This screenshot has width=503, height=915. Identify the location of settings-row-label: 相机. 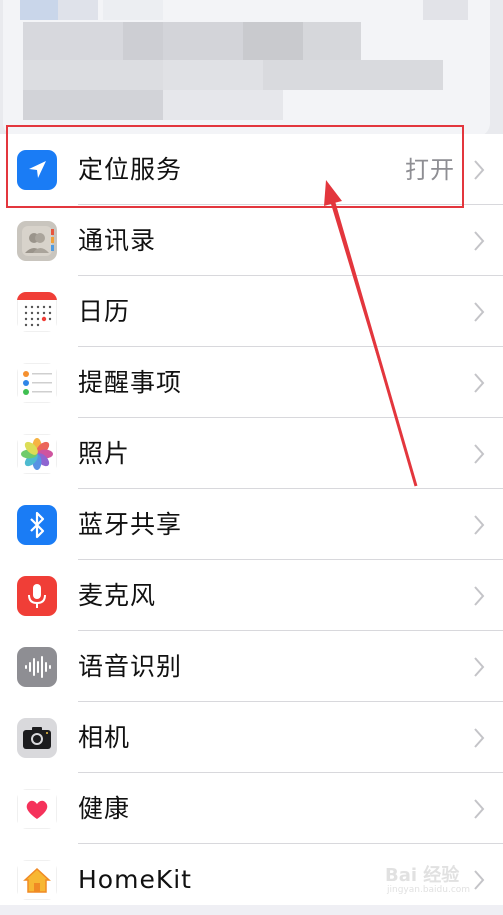
(104, 737).